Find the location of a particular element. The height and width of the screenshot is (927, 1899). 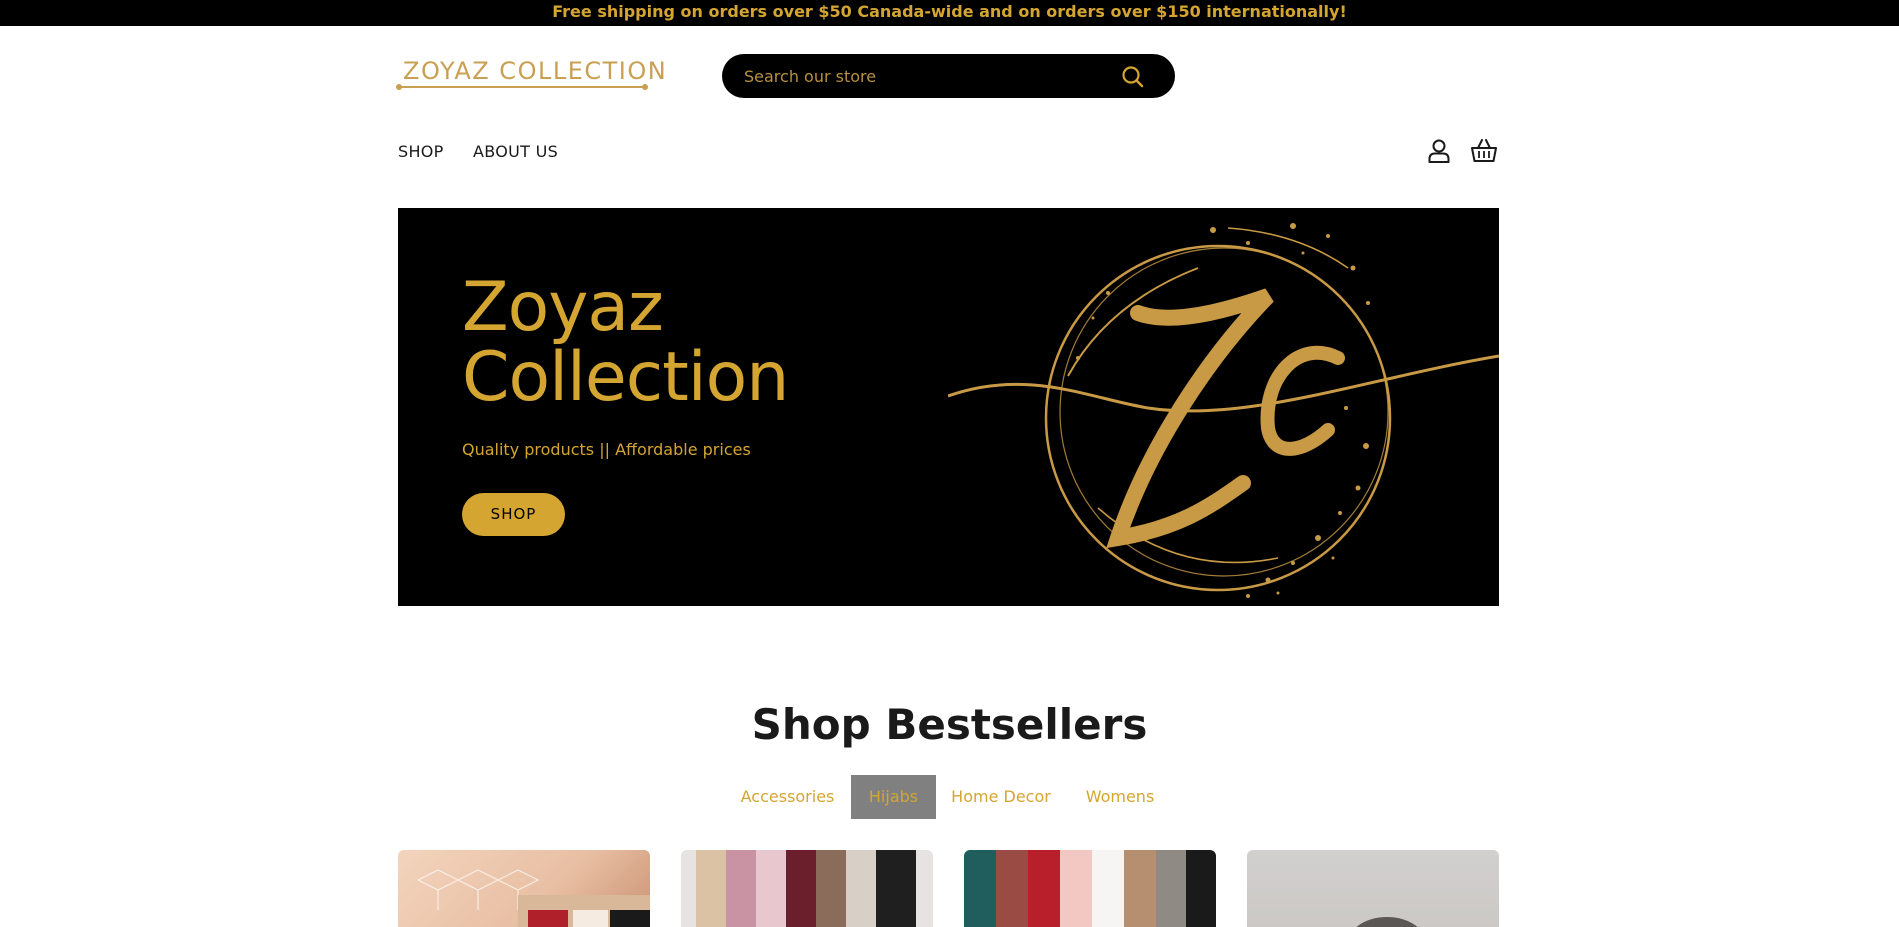

nav-shop: SHOP is located at coordinates (421, 151).